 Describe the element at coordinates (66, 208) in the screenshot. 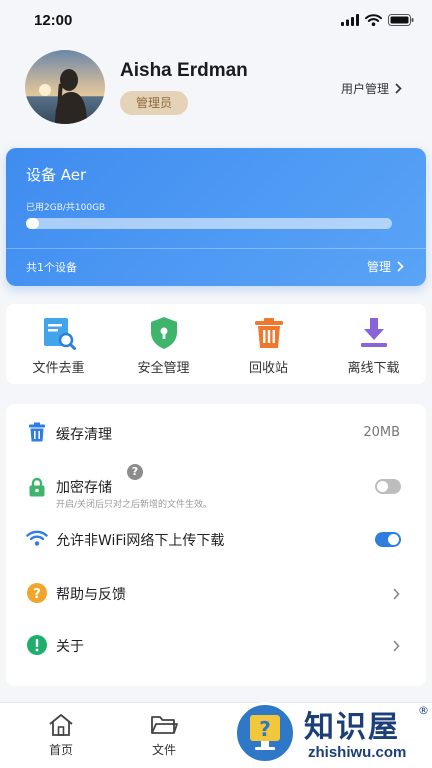

I see `storage-usage-text: 已用2GB/共100GB` at that location.